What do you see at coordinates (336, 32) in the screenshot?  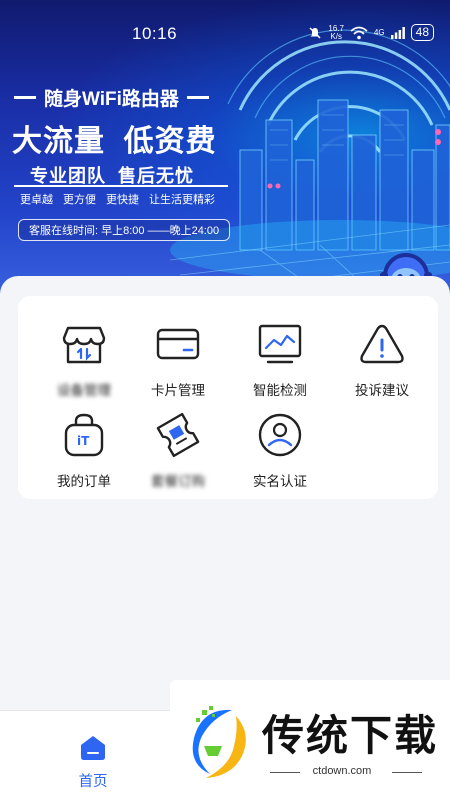 I see `network-speed: 16.7 K/s` at bounding box center [336, 32].